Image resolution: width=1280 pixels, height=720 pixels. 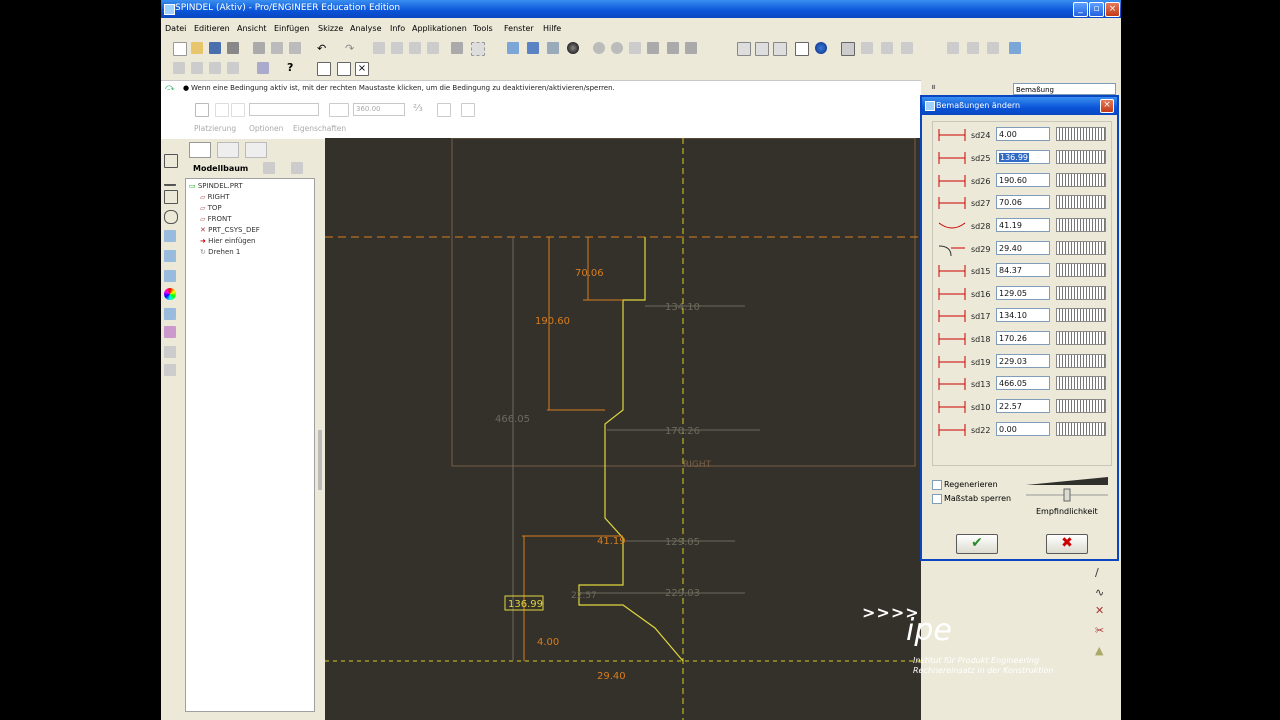 I want to click on spline-tool-icon: ∿, so click(x=1099, y=592).